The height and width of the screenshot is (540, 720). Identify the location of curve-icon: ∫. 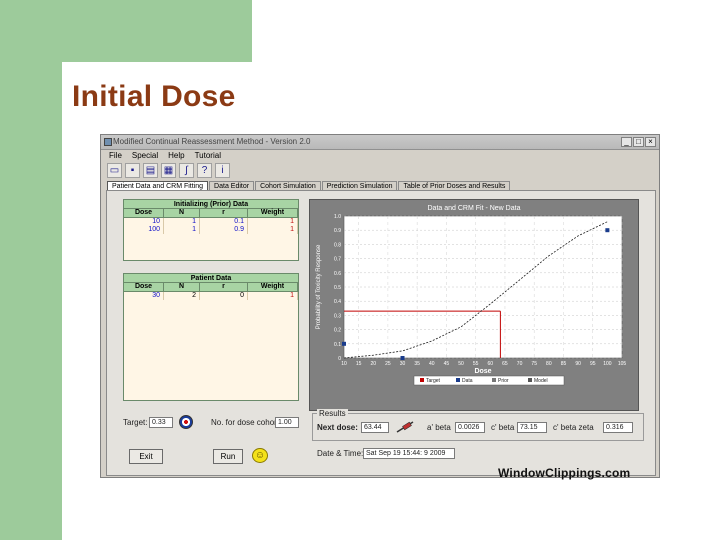
(186, 170).